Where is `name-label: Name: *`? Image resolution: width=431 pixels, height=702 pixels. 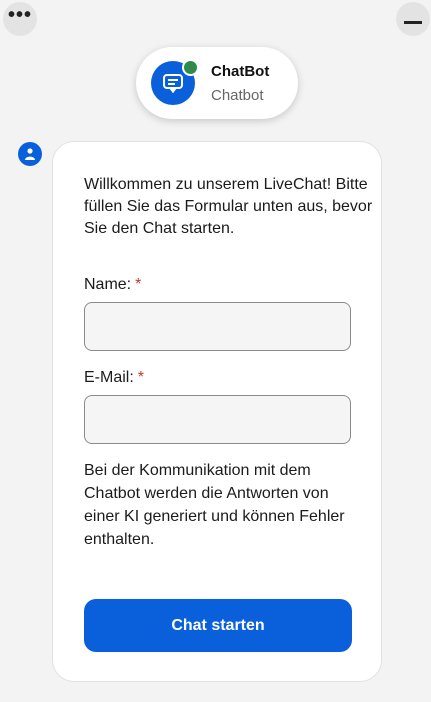
name-label: Name: * is located at coordinates (112, 285).